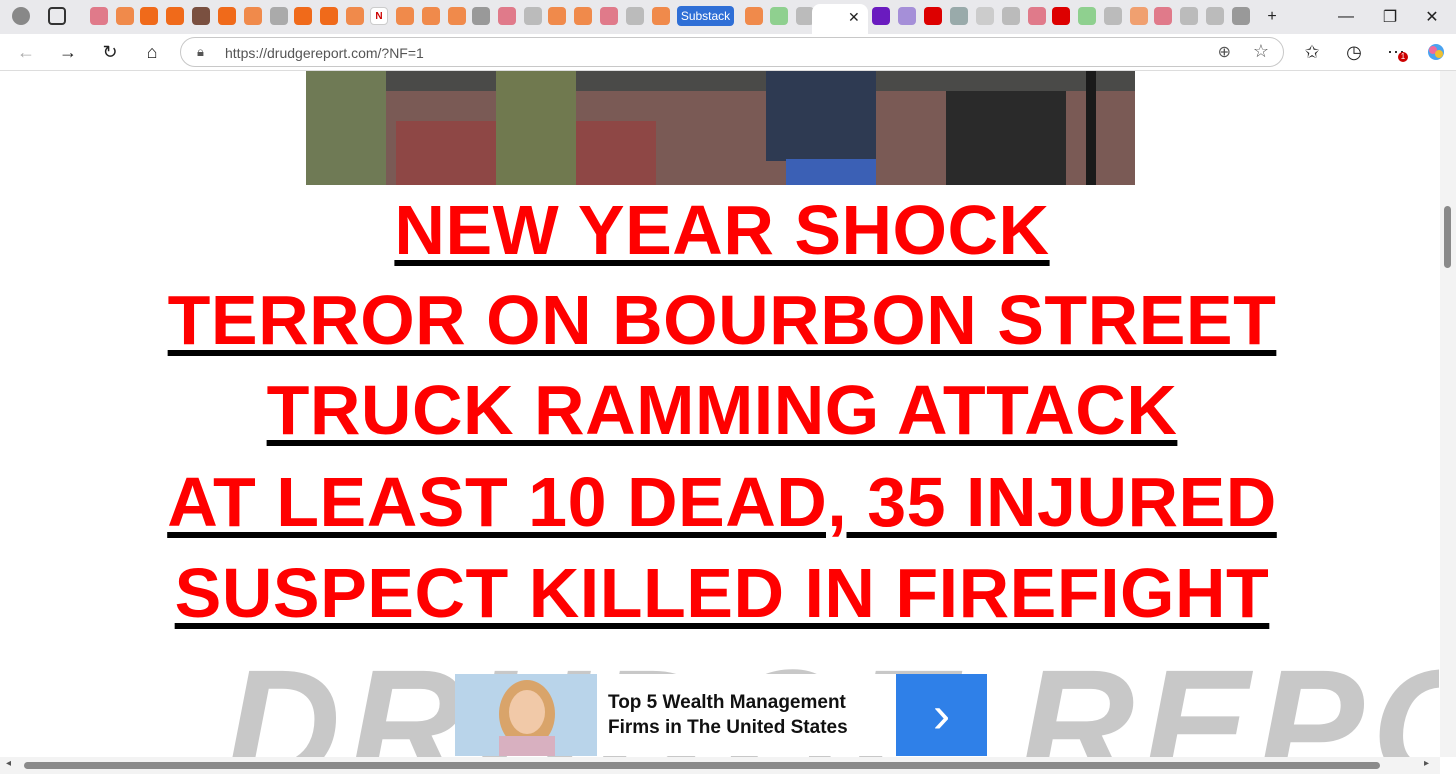 The width and height of the screenshot is (1456, 774). I want to click on tab-actions-icon, so click(57, 16).